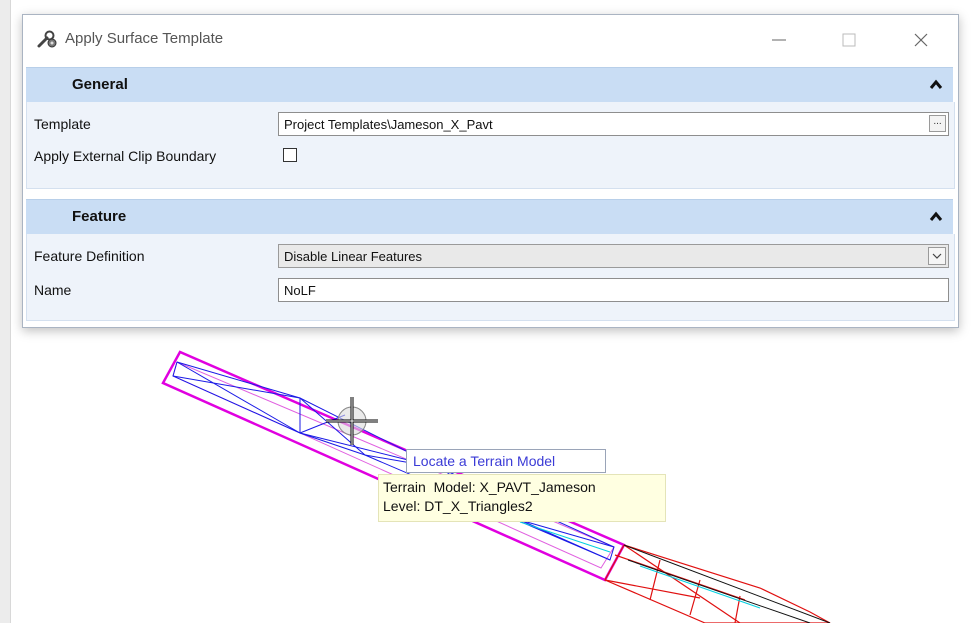 This screenshot has width=971, height=623. I want to click on close-icon, so click(921, 40).